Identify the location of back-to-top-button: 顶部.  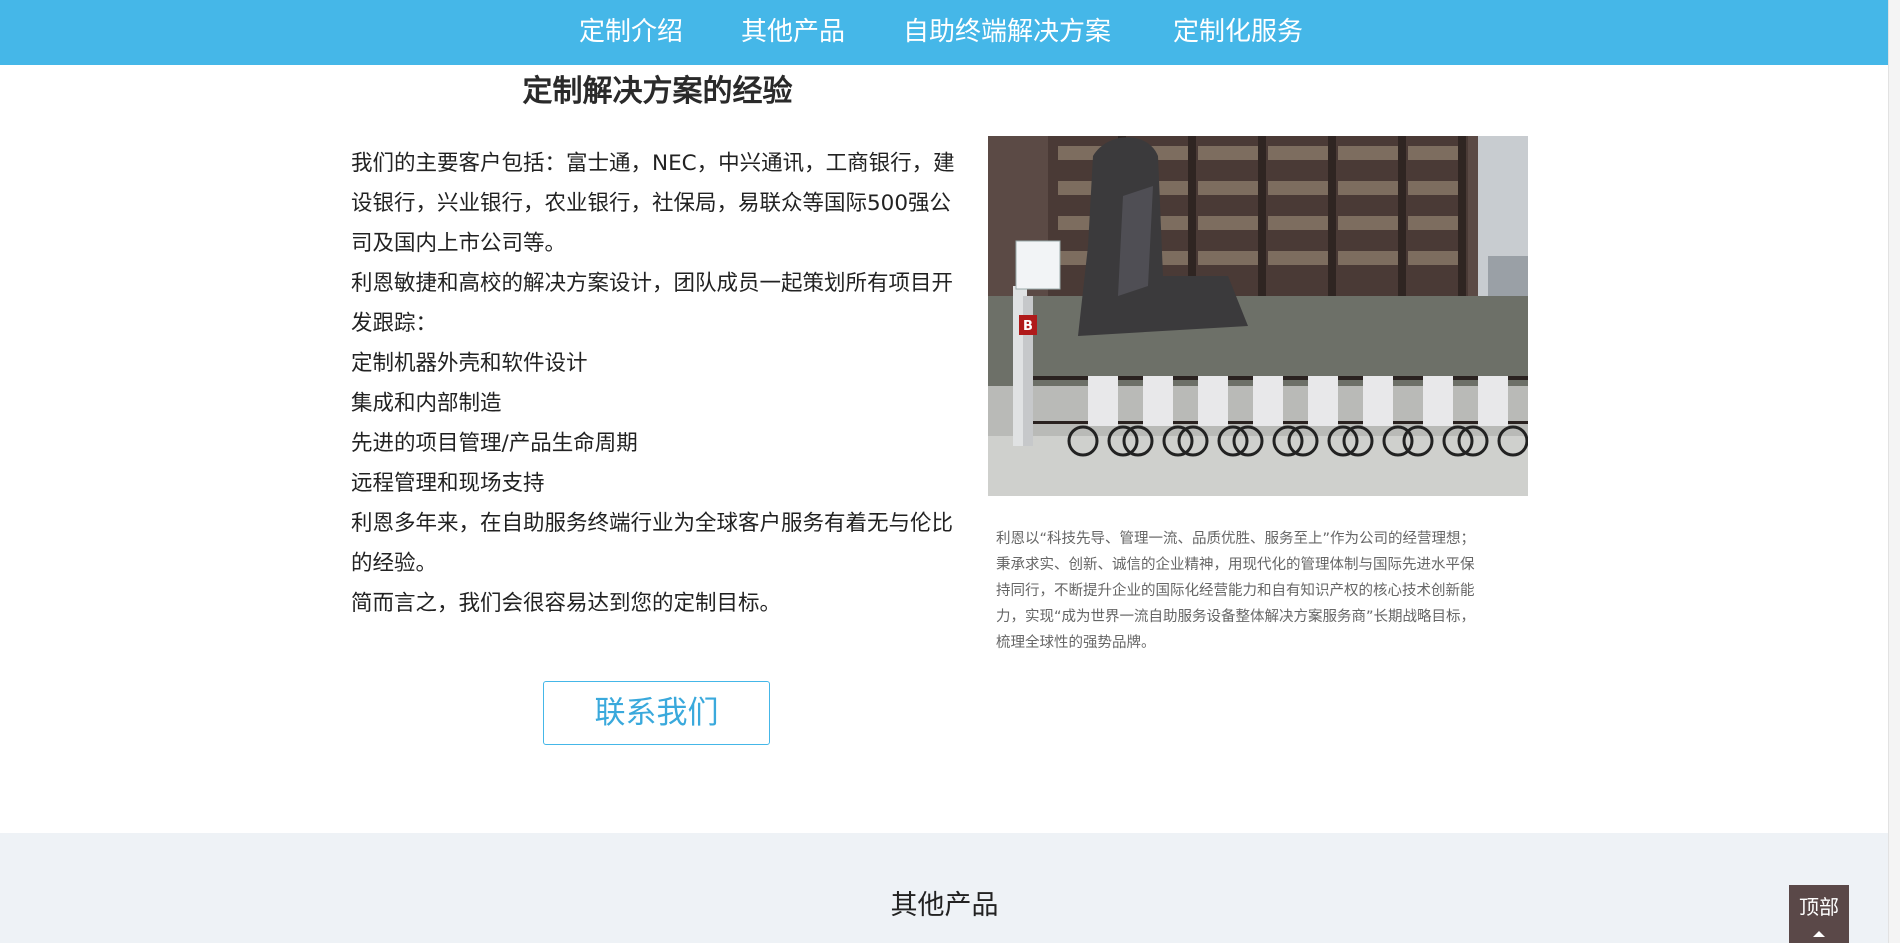
(1819, 914).